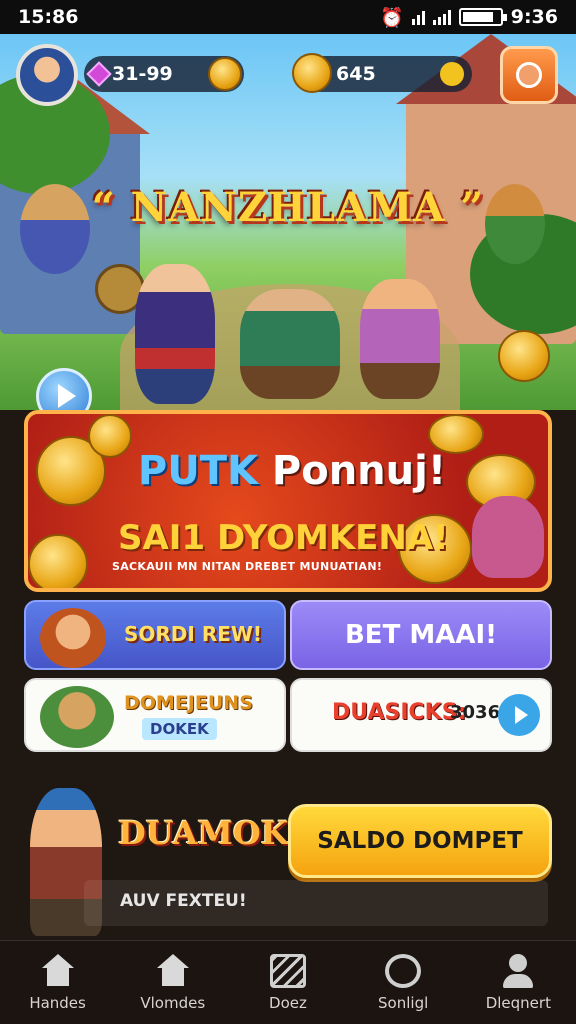  I want to click on saldo-dompet-button: SALDO DOMPET, so click(420, 841).